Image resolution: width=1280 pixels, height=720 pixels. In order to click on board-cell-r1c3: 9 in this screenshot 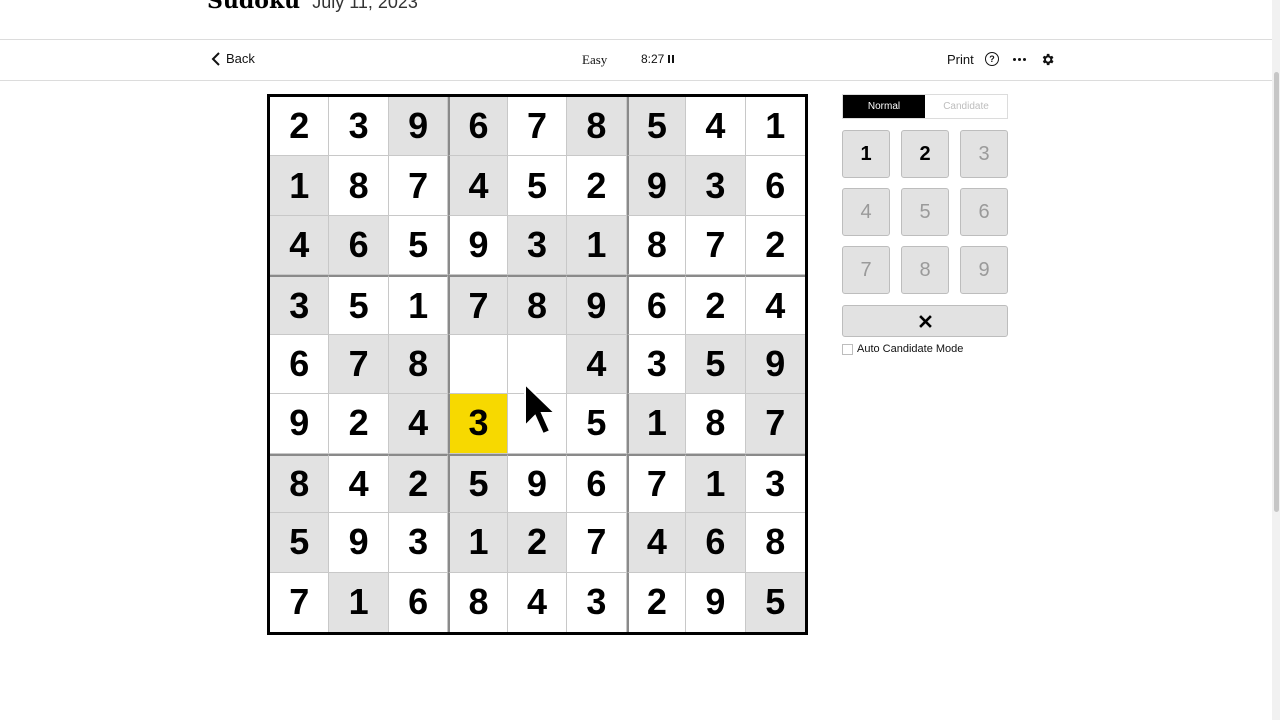, I will do `click(418, 127)`.